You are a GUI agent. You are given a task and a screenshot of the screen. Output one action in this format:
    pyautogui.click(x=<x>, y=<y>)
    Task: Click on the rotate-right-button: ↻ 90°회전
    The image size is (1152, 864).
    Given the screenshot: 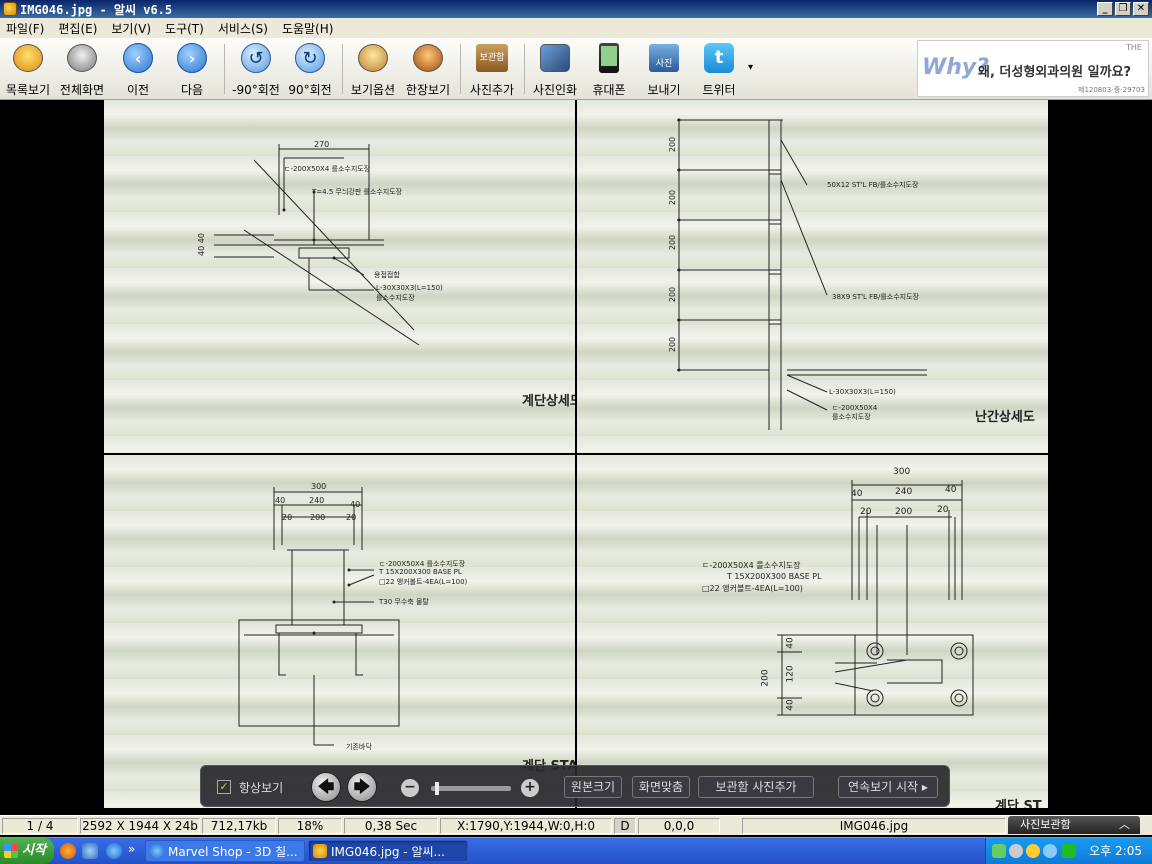 What is the action you would take?
    pyautogui.click(x=310, y=70)
    